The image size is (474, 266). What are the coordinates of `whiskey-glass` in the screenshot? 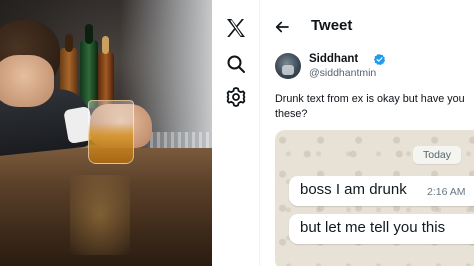 It's located at (111, 132).